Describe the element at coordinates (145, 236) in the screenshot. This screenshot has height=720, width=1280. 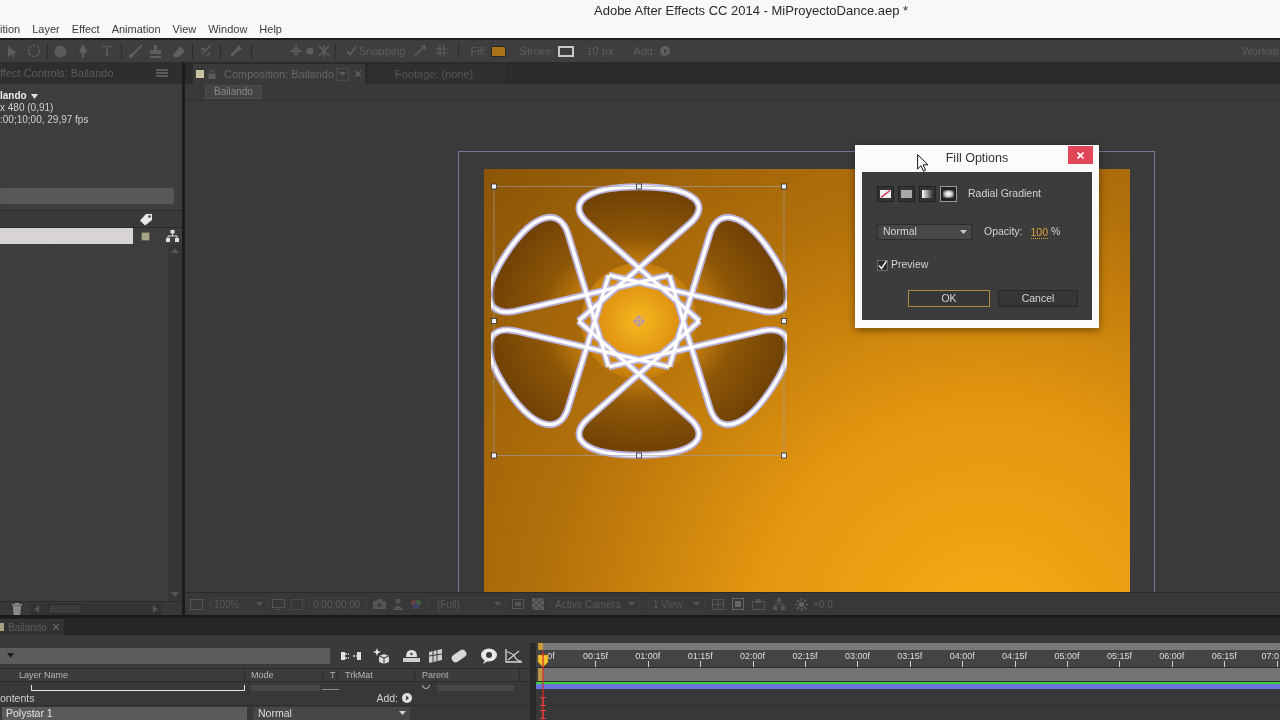
I see `label-color-icon` at that location.